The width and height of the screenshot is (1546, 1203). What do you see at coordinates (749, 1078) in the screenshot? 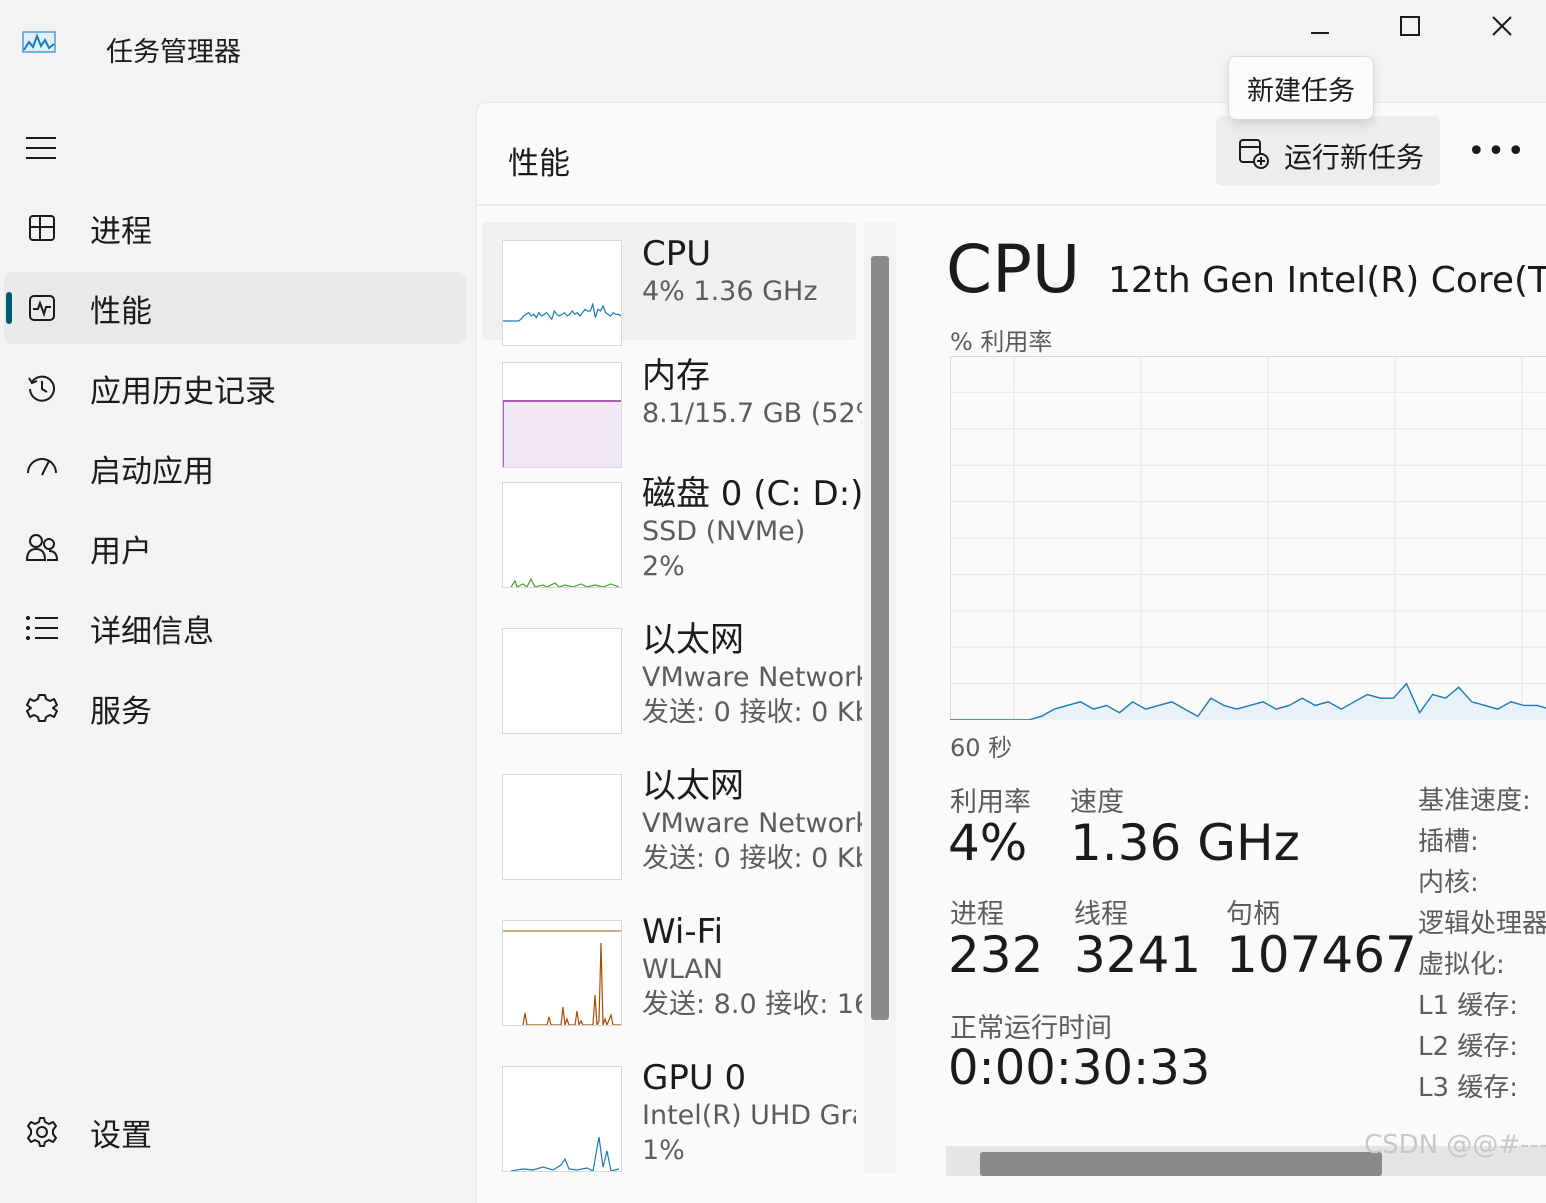
I see `perf-item-title: GPU 0` at bounding box center [749, 1078].